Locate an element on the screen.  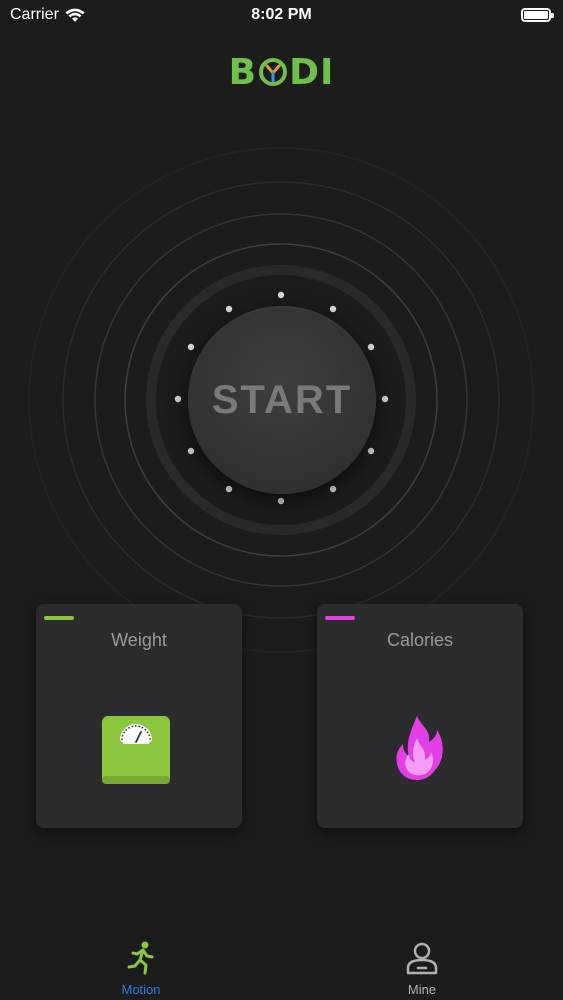
calories-card: Calories is located at coordinates (420, 716).